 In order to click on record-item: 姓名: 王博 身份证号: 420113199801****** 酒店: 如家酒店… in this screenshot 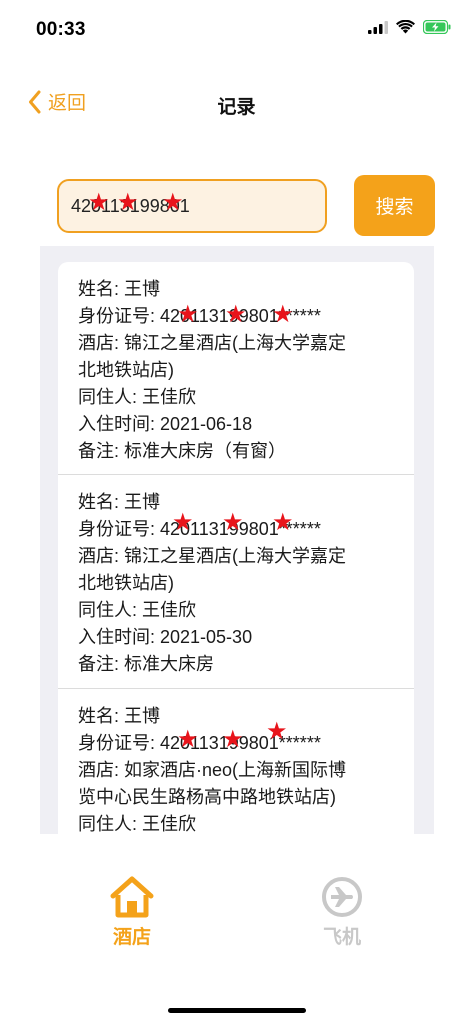, I will do `click(236, 761)`.